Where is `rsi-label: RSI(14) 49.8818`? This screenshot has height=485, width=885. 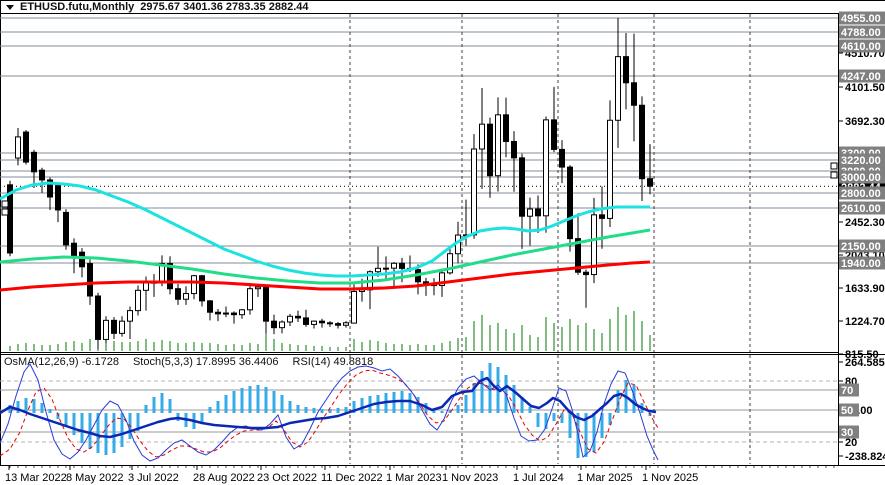
rsi-label: RSI(14) 49.8818 is located at coordinates (333, 362).